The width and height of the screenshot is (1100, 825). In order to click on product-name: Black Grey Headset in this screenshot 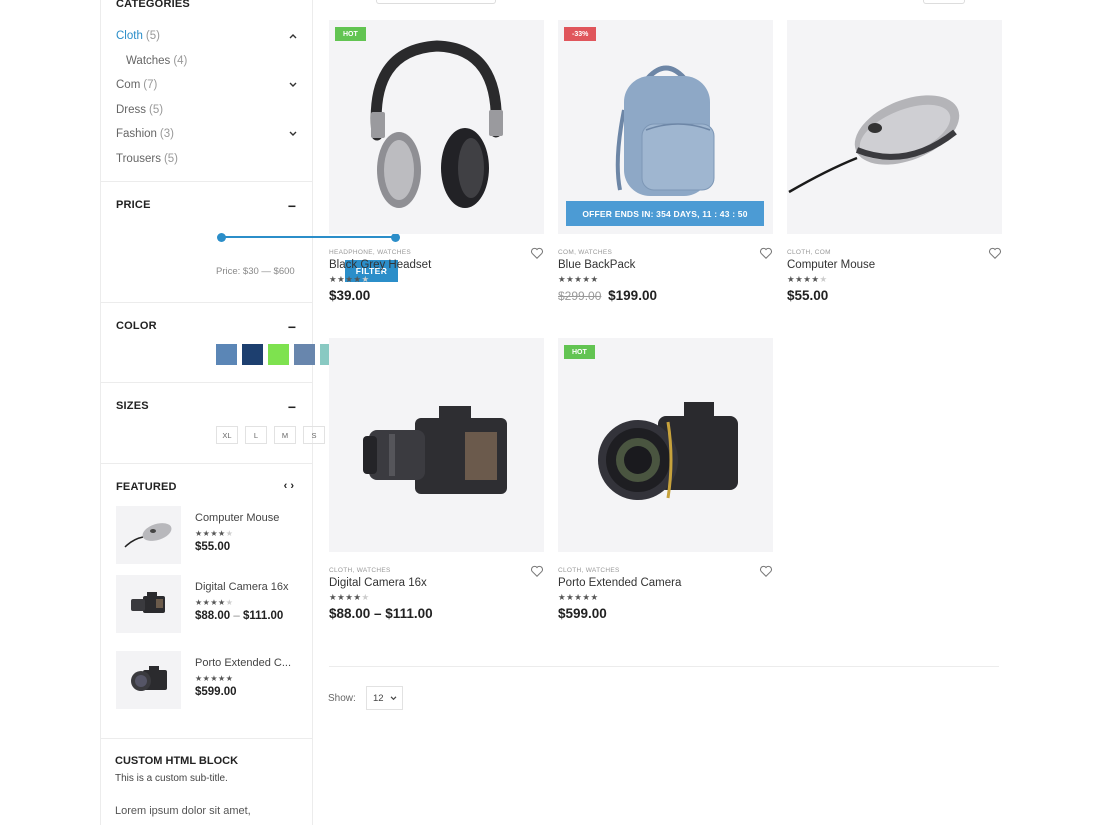, I will do `click(436, 265)`.